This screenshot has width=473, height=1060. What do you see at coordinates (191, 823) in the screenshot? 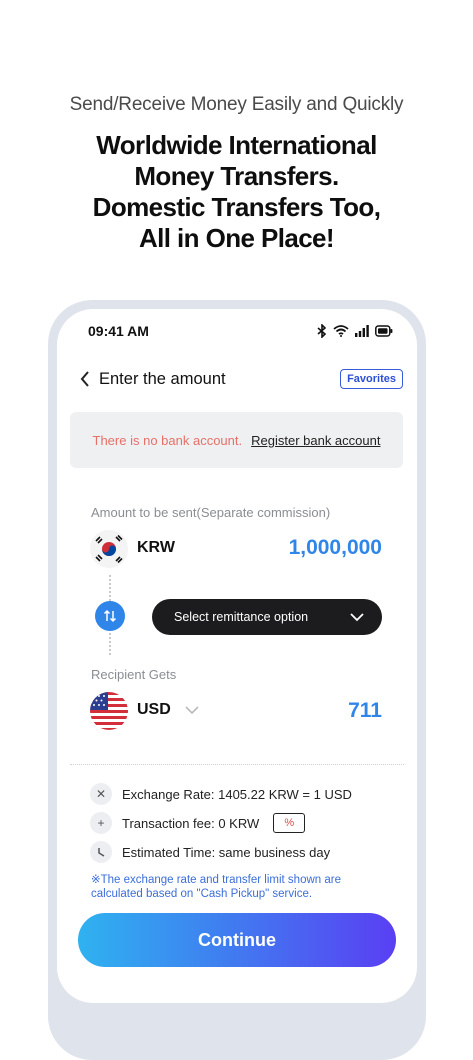
I see `transaction-fee-text: Transaction fee: 0 KRW` at bounding box center [191, 823].